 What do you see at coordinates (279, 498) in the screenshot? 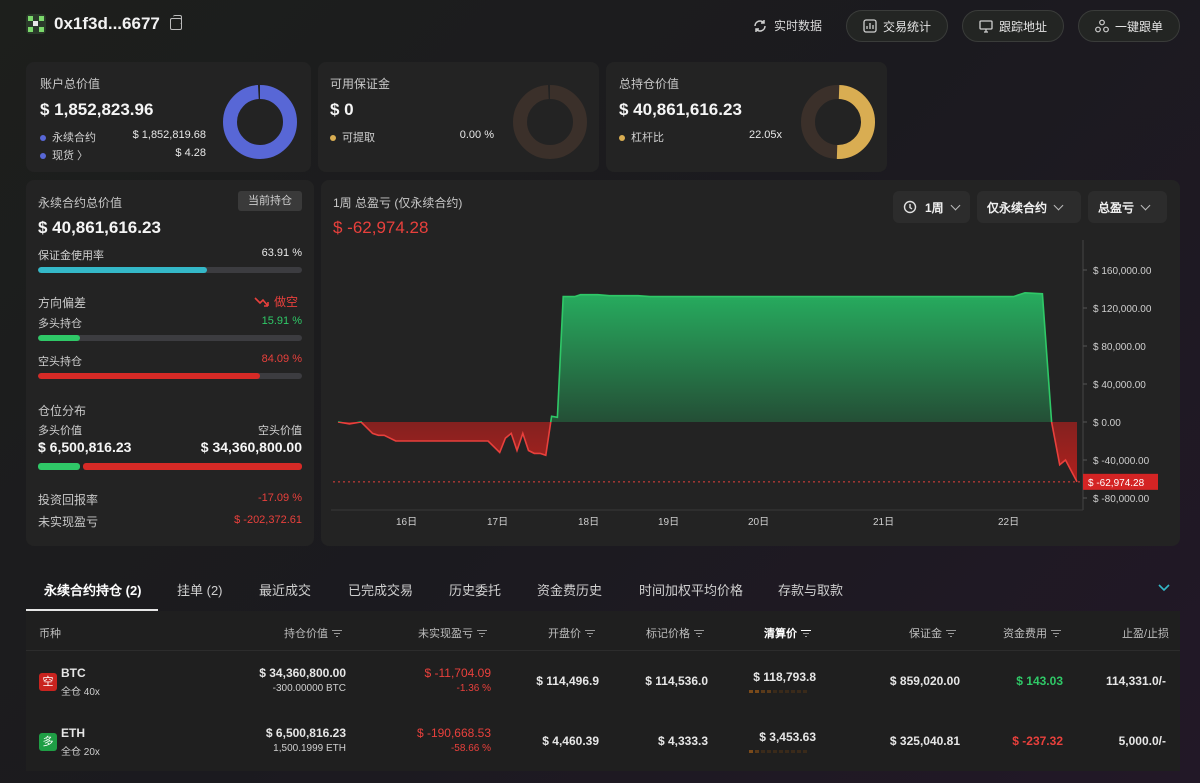
I see `roi-value: -17.09 %` at bounding box center [279, 498].